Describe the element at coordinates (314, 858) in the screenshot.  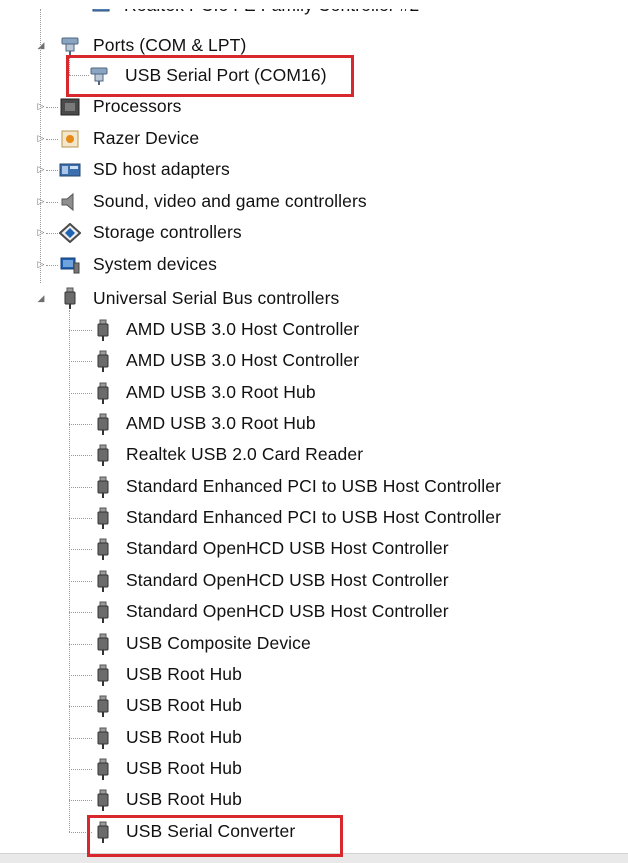
I see `horizontal-scrollbar` at that location.